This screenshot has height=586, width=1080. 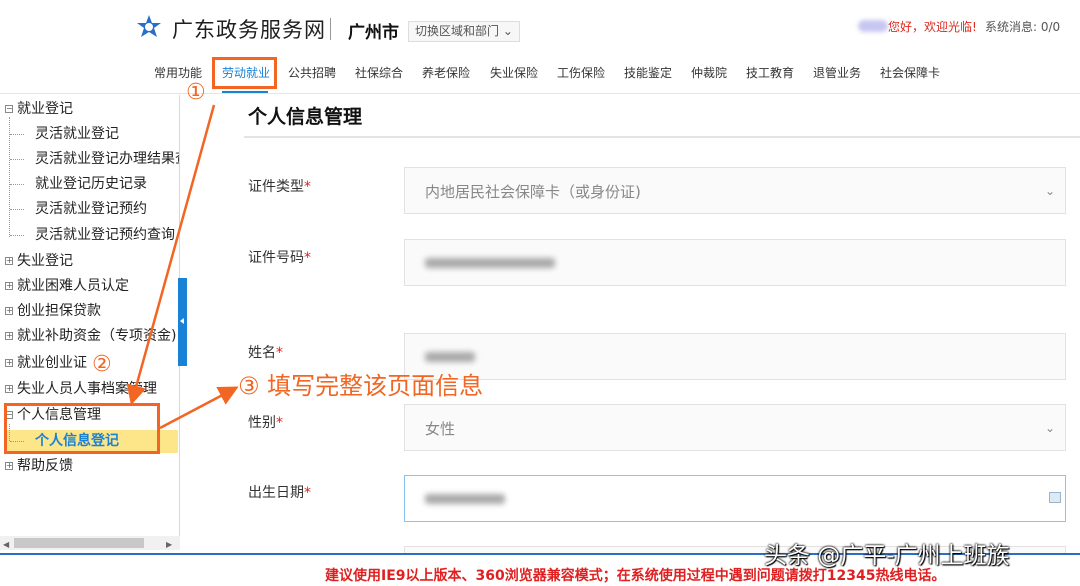 What do you see at coordinates (178, 72) in the screenshot?
I see `nav-item-common: 常用功能` at bounding box center [178, 72].